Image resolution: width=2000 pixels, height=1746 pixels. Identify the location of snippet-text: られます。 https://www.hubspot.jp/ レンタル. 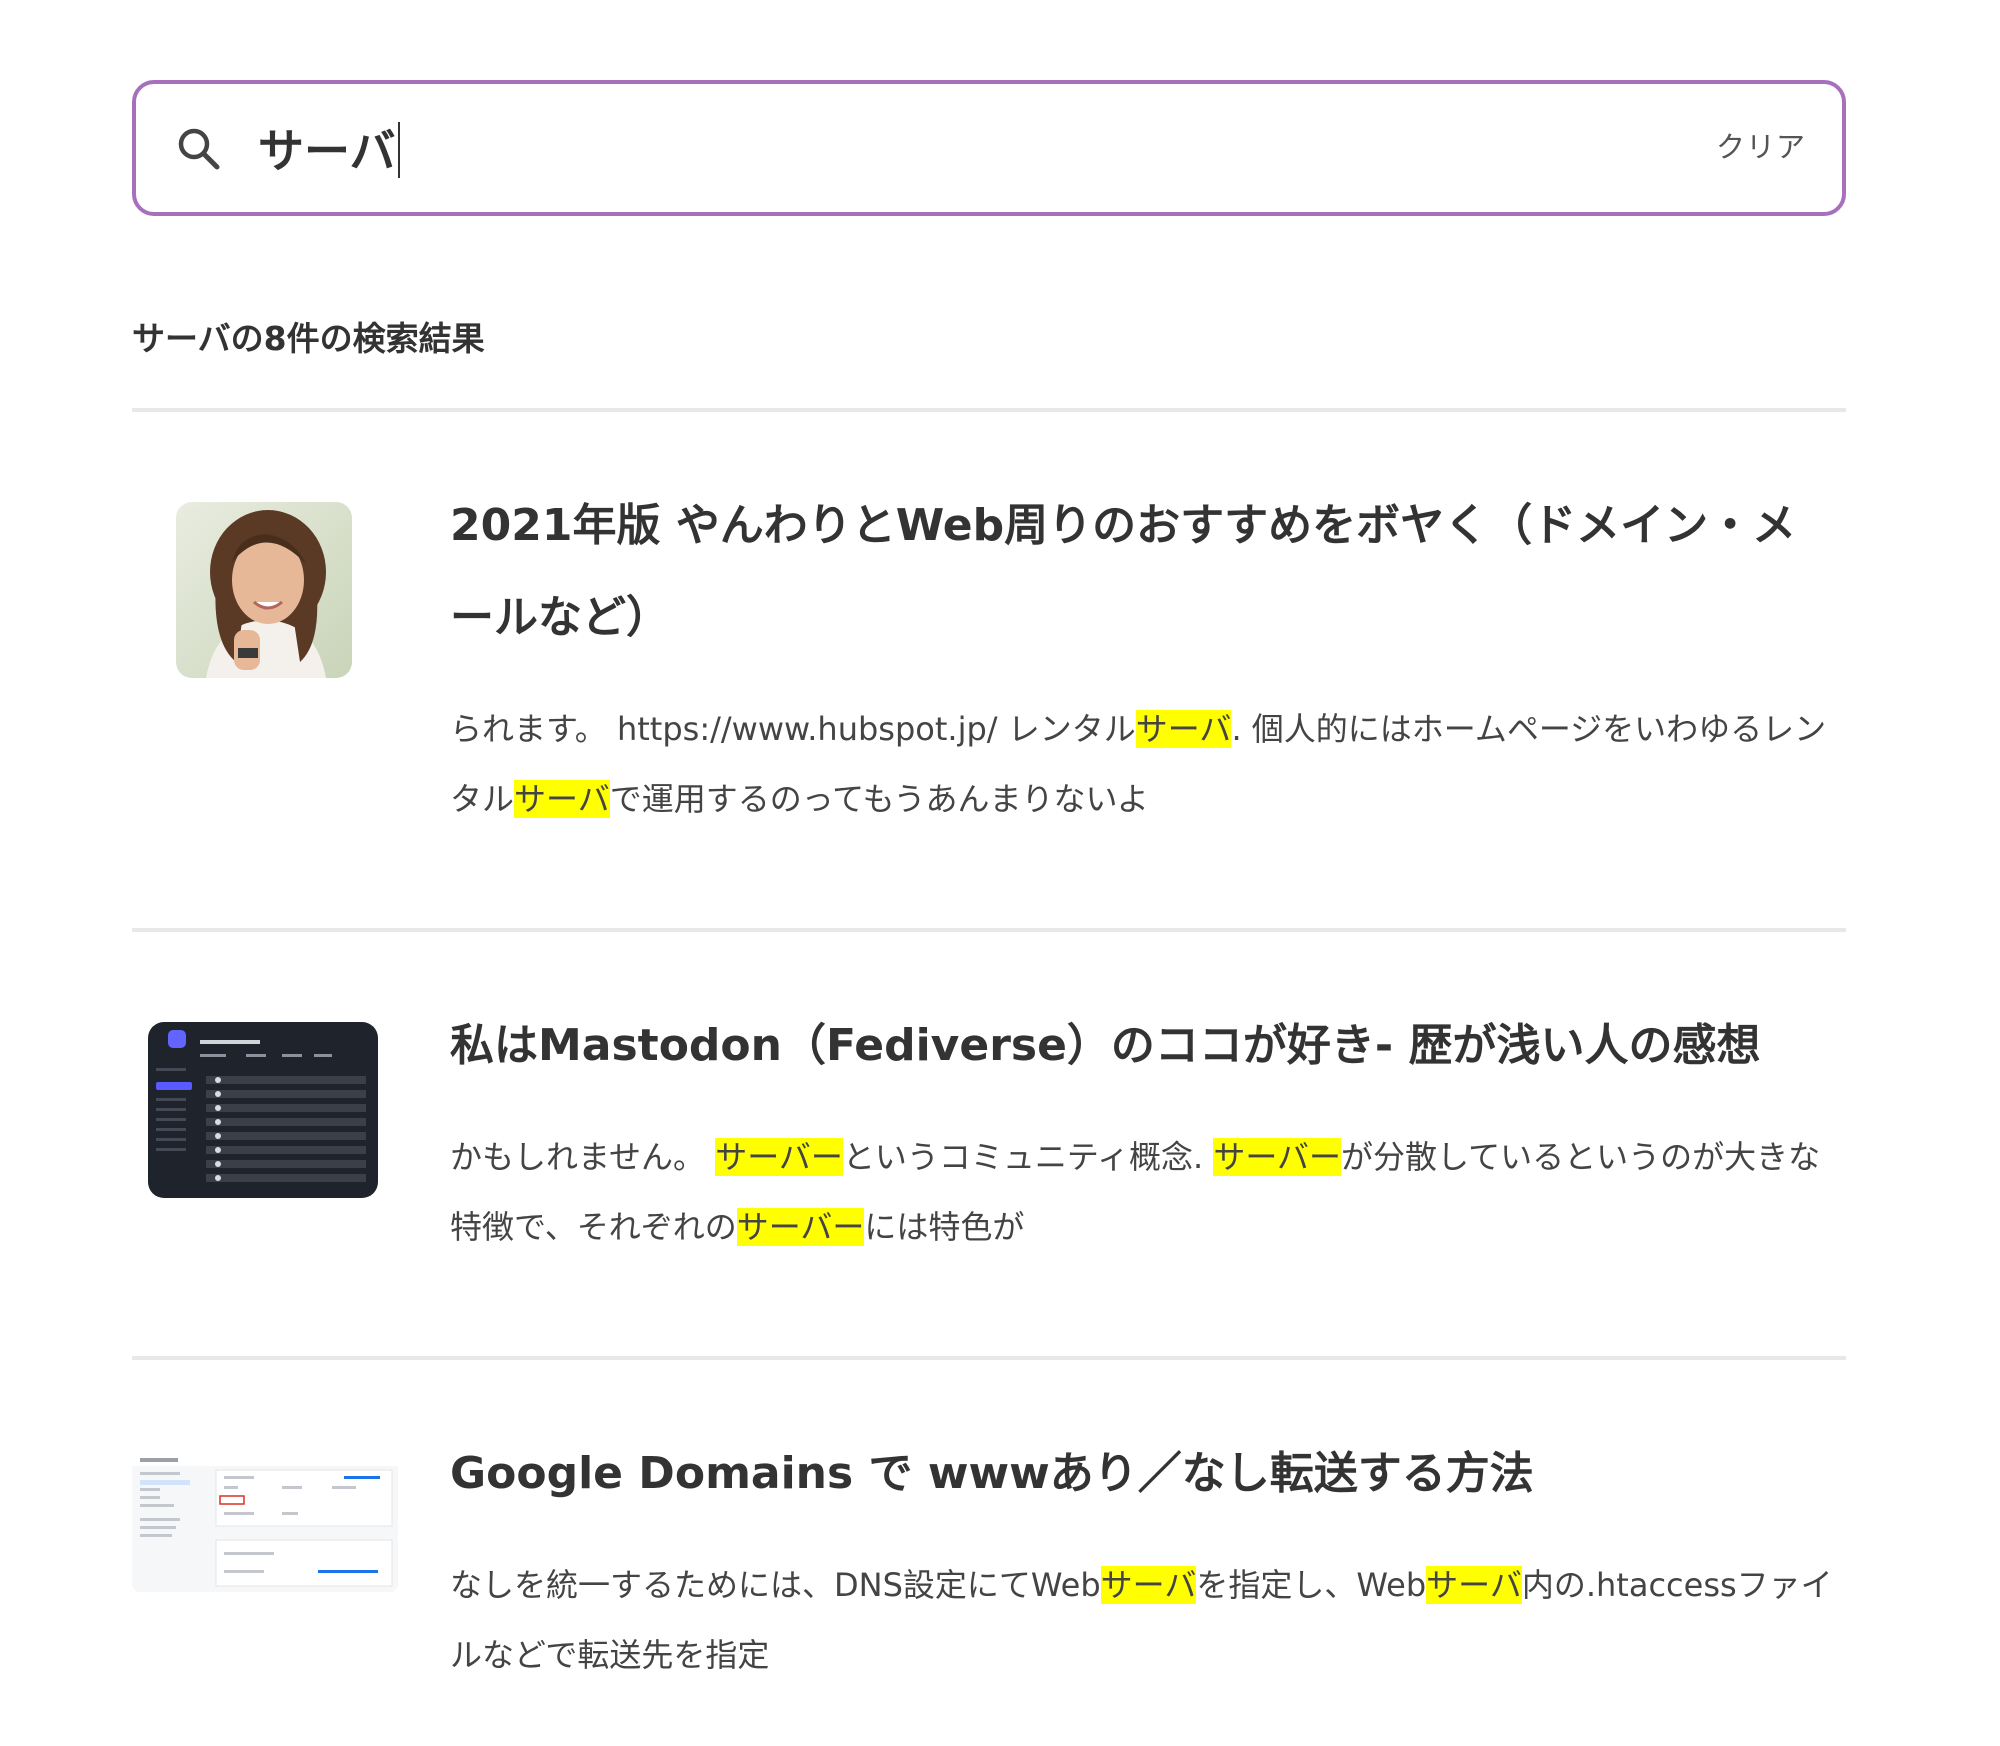
(793, 729).